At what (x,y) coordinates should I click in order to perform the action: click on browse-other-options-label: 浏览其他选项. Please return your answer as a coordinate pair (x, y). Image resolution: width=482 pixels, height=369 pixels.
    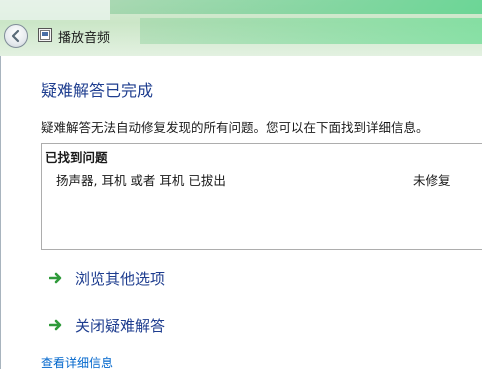
    Looking at the image, I should click on (120, 278).